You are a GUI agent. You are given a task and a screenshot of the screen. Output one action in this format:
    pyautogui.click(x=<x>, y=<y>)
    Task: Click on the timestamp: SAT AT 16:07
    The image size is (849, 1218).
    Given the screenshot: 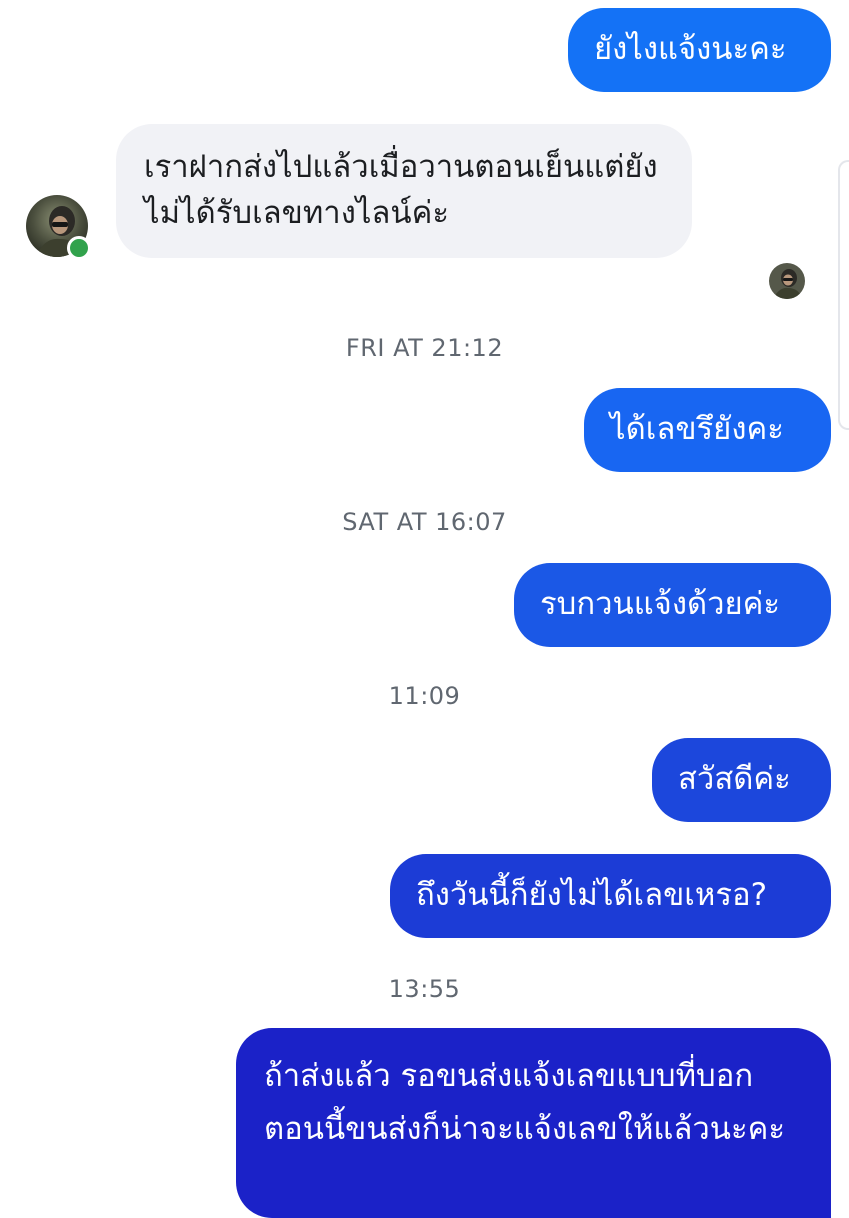 What is the action you would take?
    pyautogui.click(x=424, y=522)
    